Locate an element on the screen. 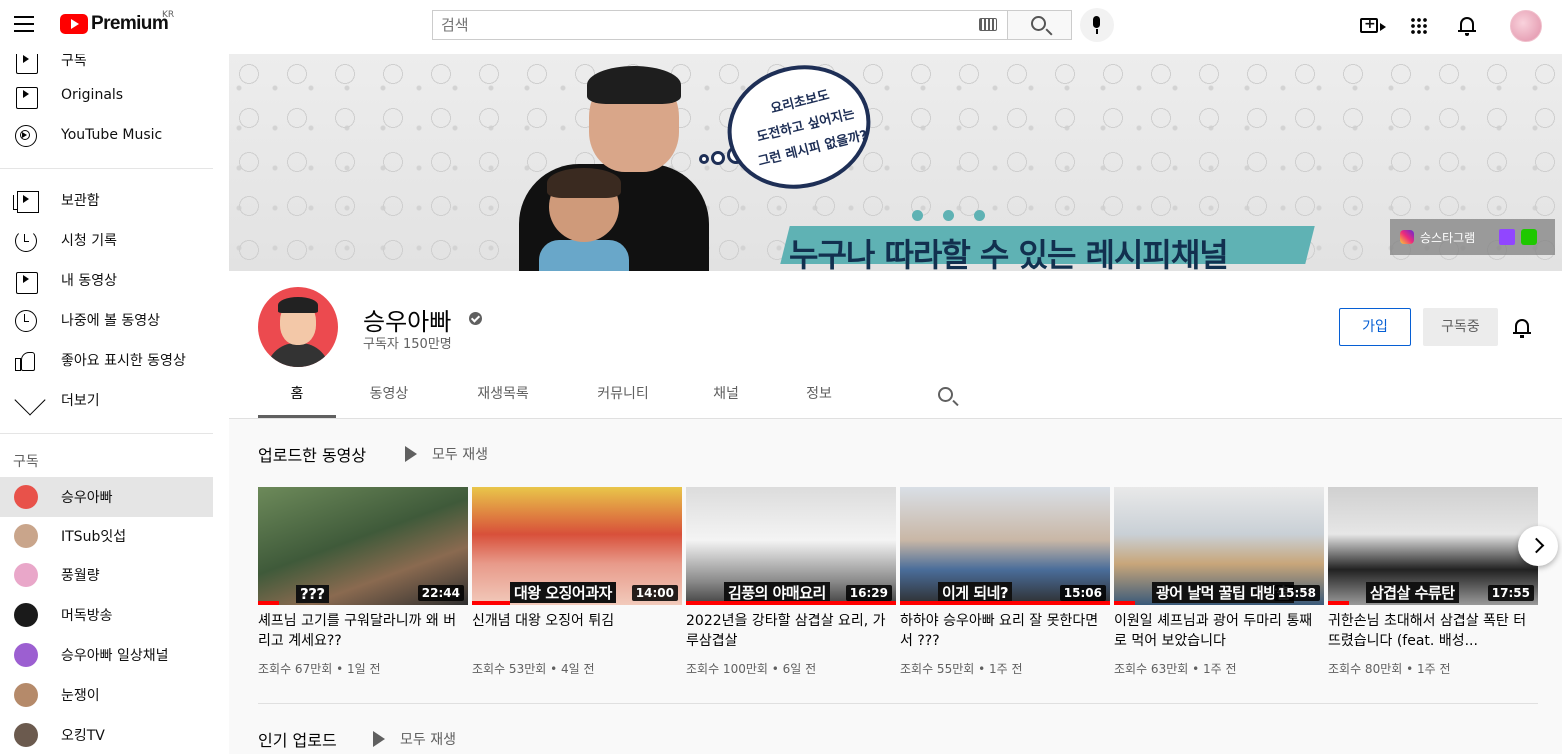 This screenshot has height=754, width=1562. sidebar-subscription-item: 오킹TV is located at coordinates (106, 734).